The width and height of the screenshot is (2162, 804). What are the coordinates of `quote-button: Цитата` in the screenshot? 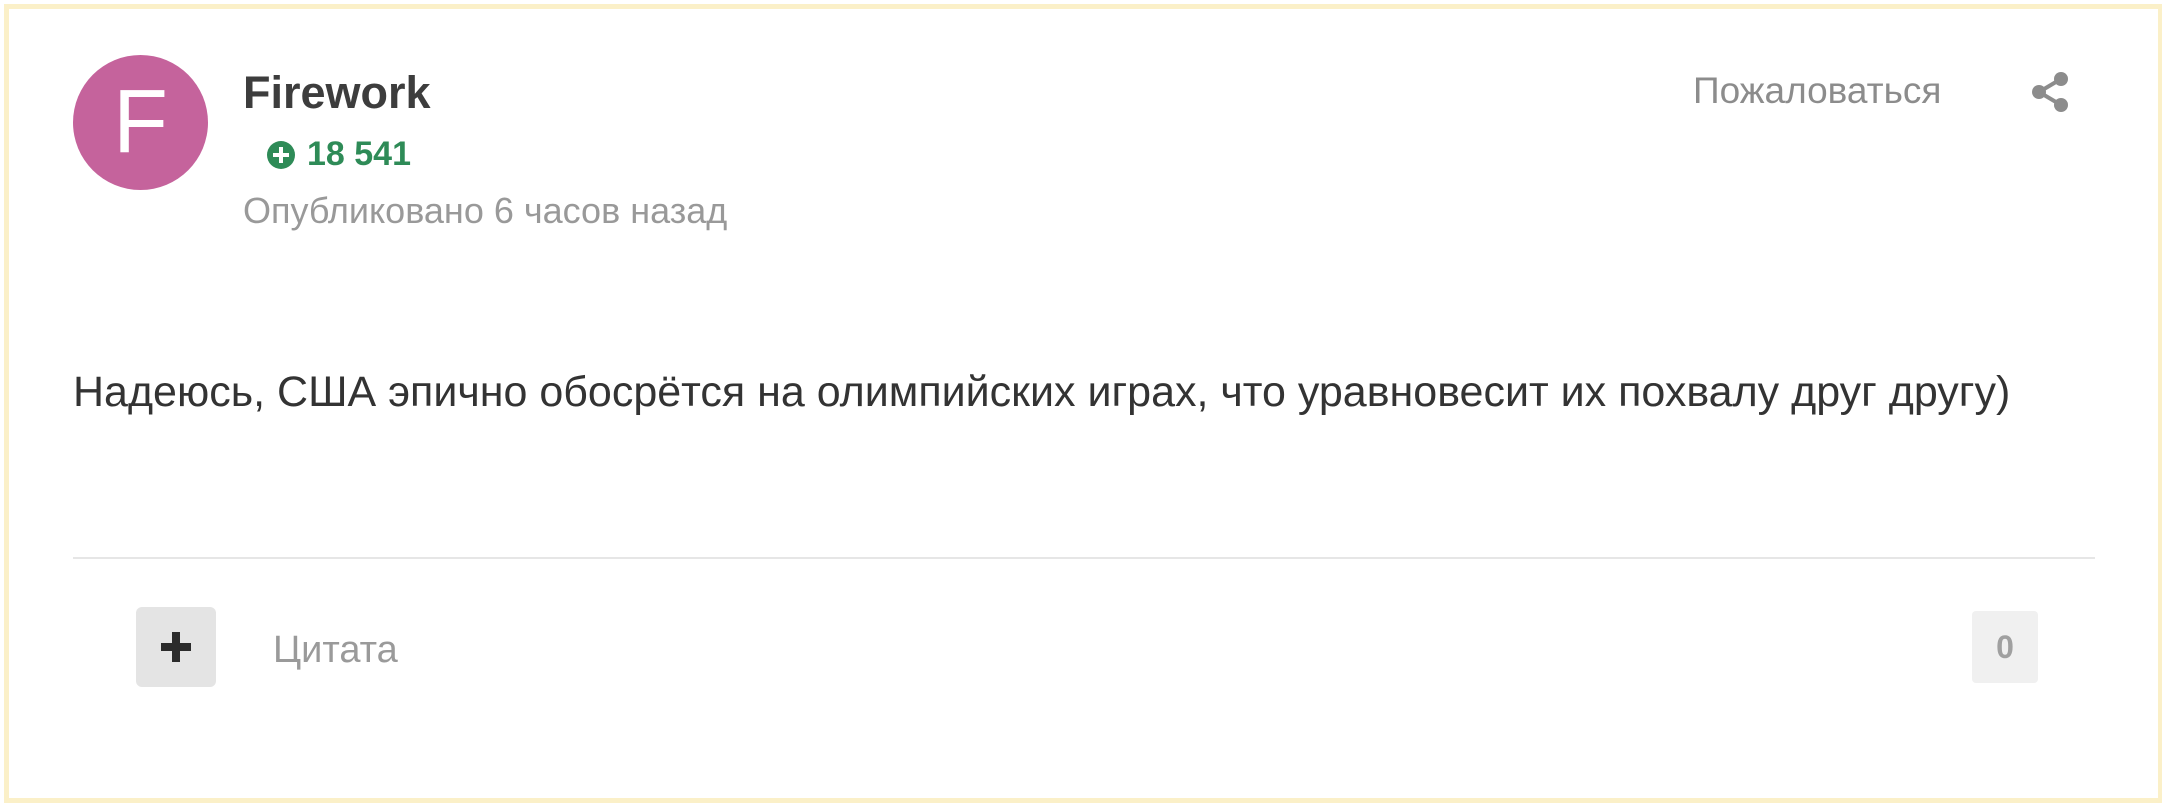 It's located at (335, 650).